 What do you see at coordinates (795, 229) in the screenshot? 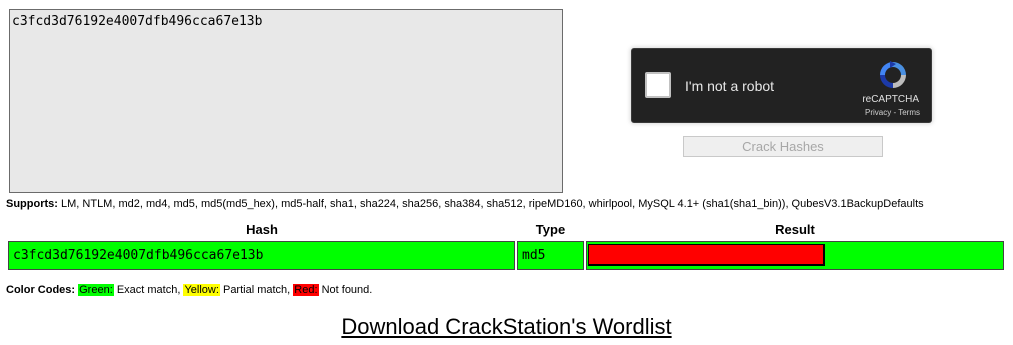
I see `column-header-result: Result` at bounding box center [795, 229].